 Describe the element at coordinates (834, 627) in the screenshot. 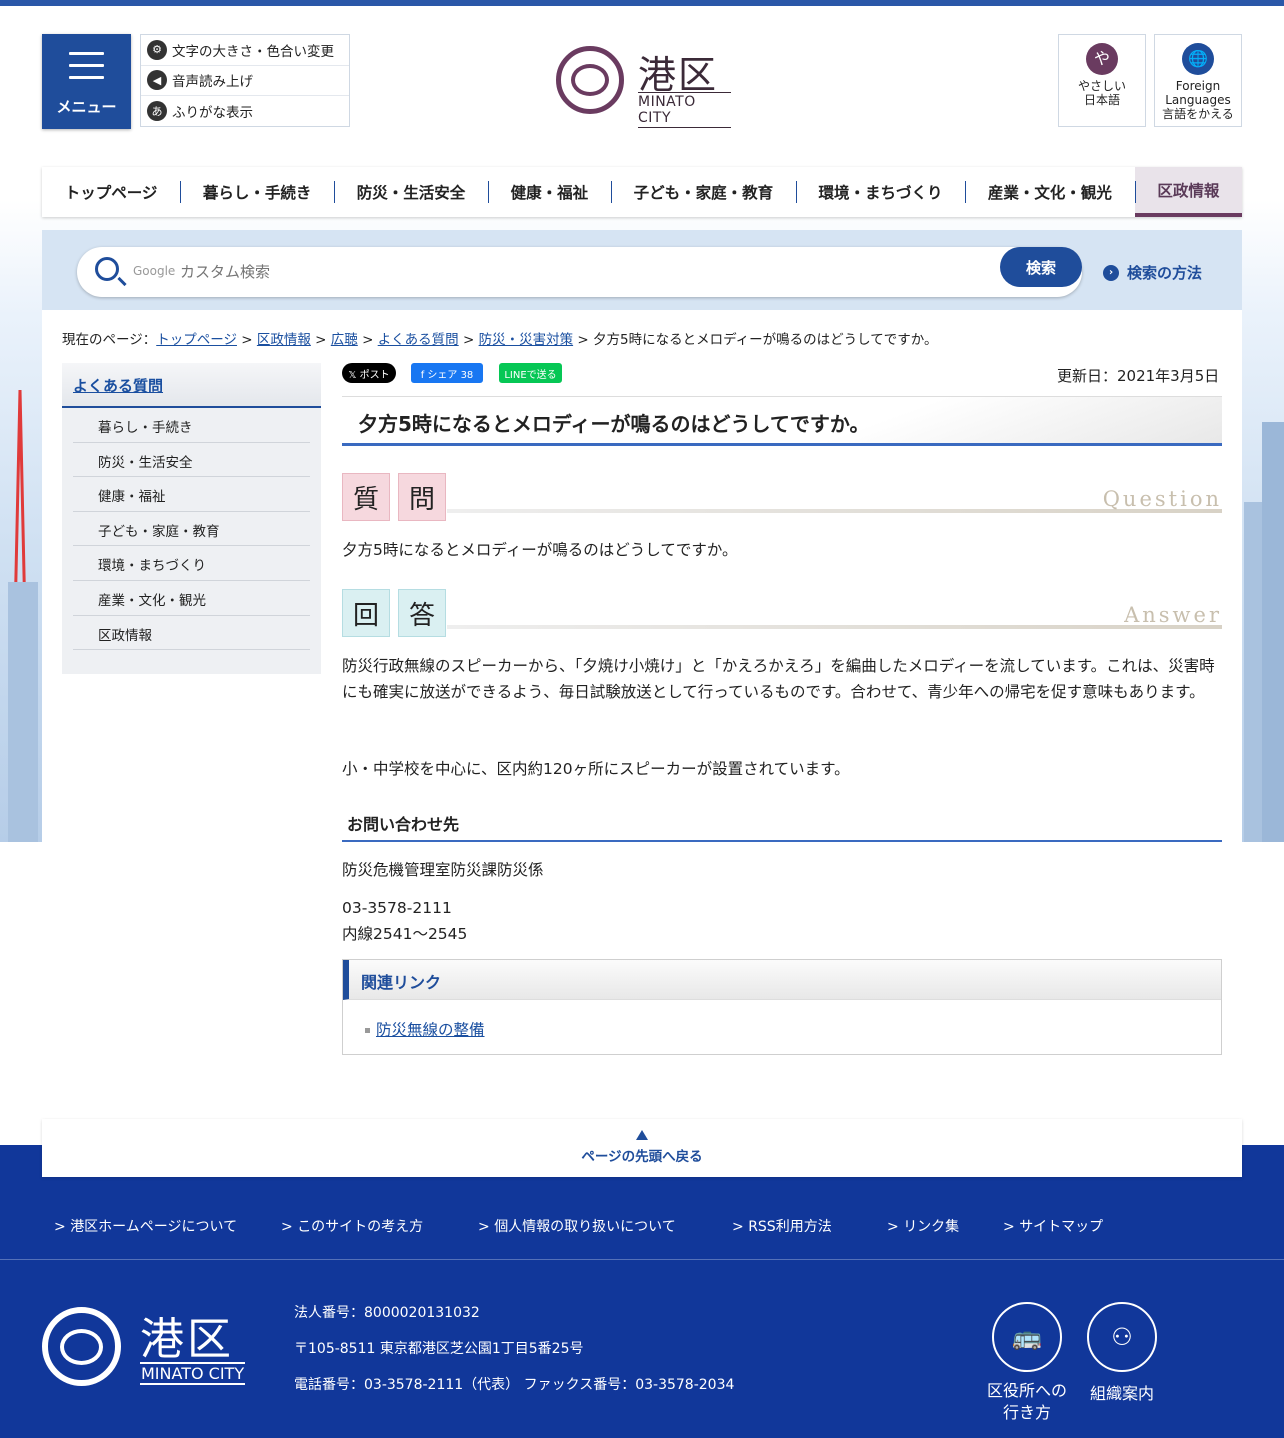

I see `answer-rule` at that location.